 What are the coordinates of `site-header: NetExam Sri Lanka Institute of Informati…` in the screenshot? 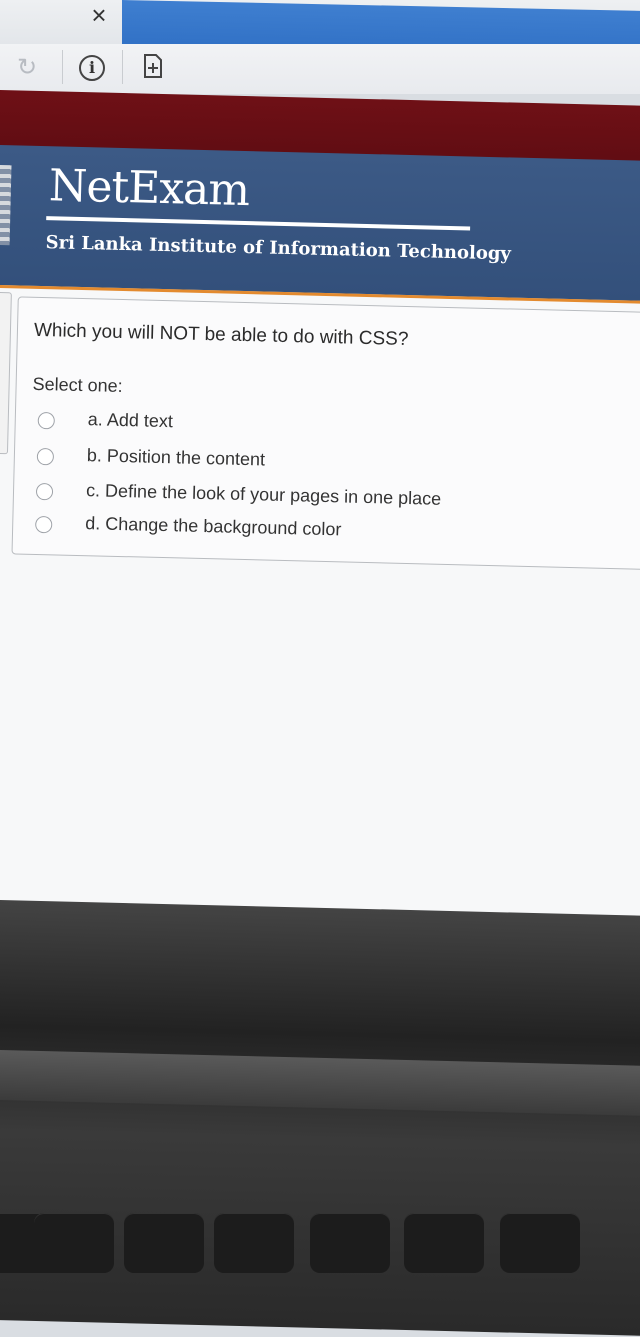 It's located at (320, 225).